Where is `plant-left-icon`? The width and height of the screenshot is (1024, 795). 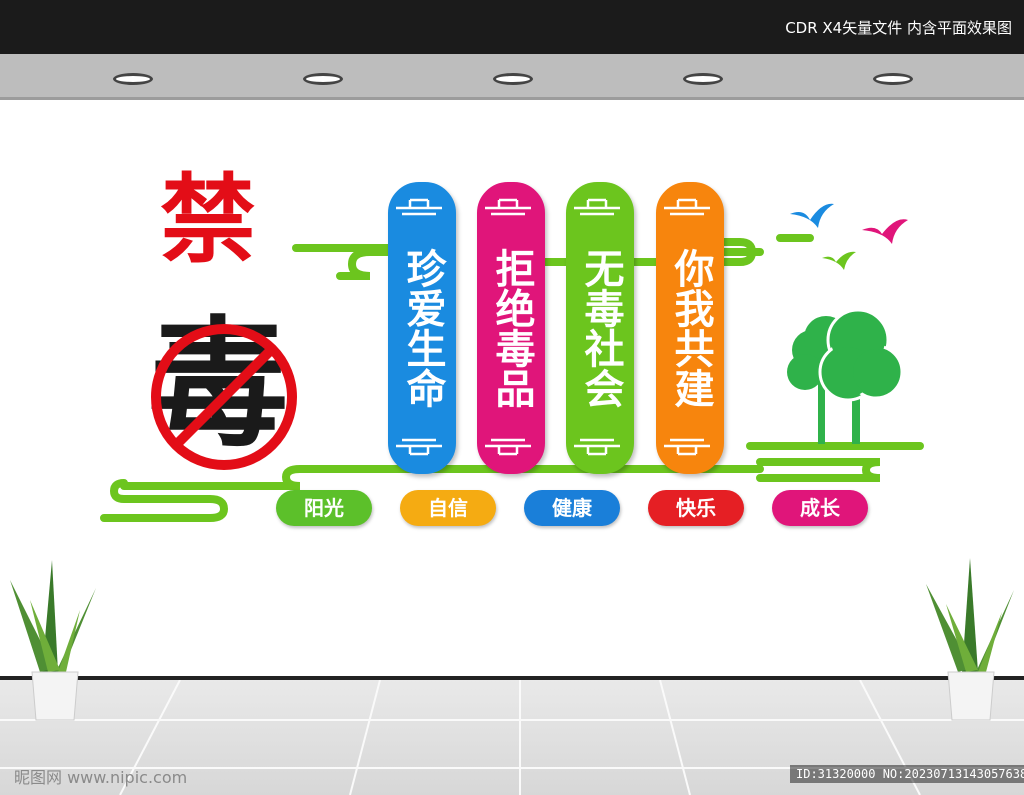 plant-left-icon is located at coordinates (53, 640).